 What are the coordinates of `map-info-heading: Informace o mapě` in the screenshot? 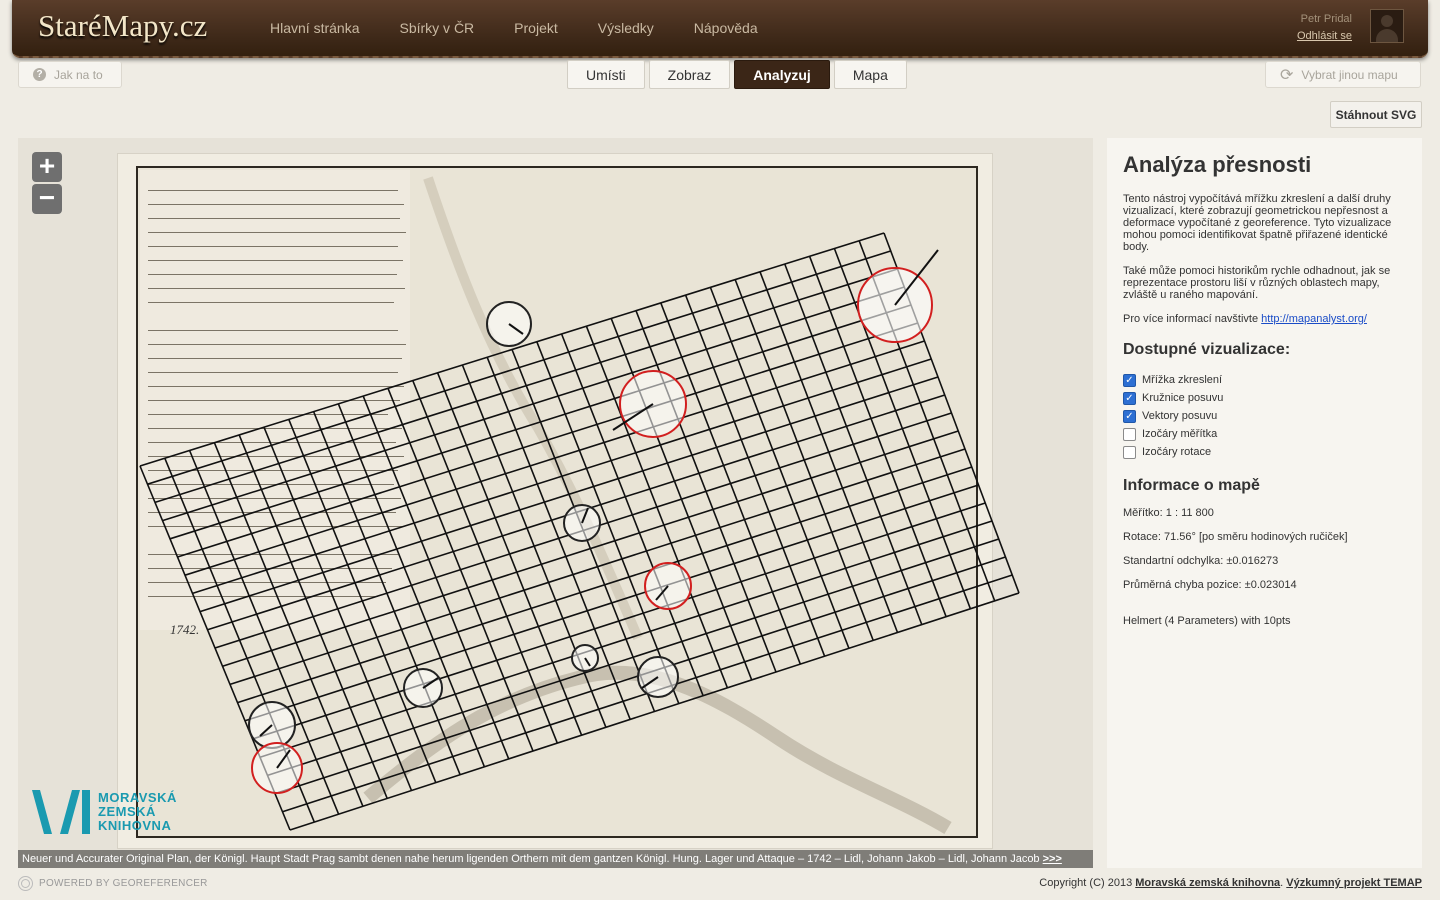 It's located at (1191, 485).